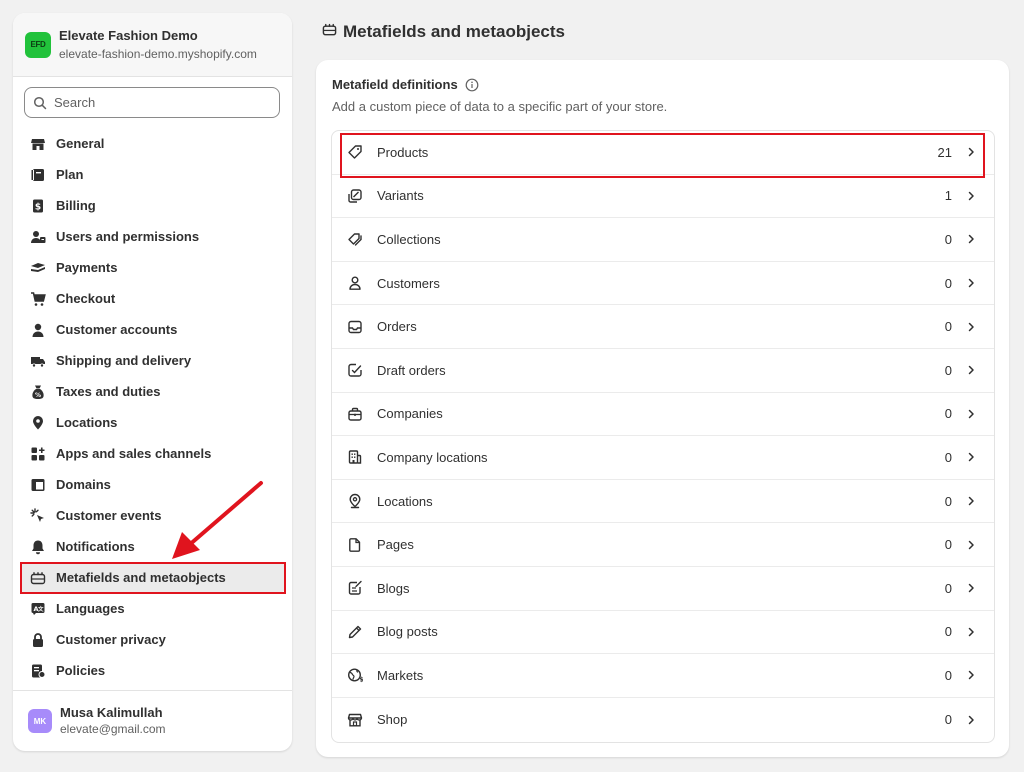  Describe the element at coordinates (40, 103) in the screenshot. I see `search-icon` at that location.